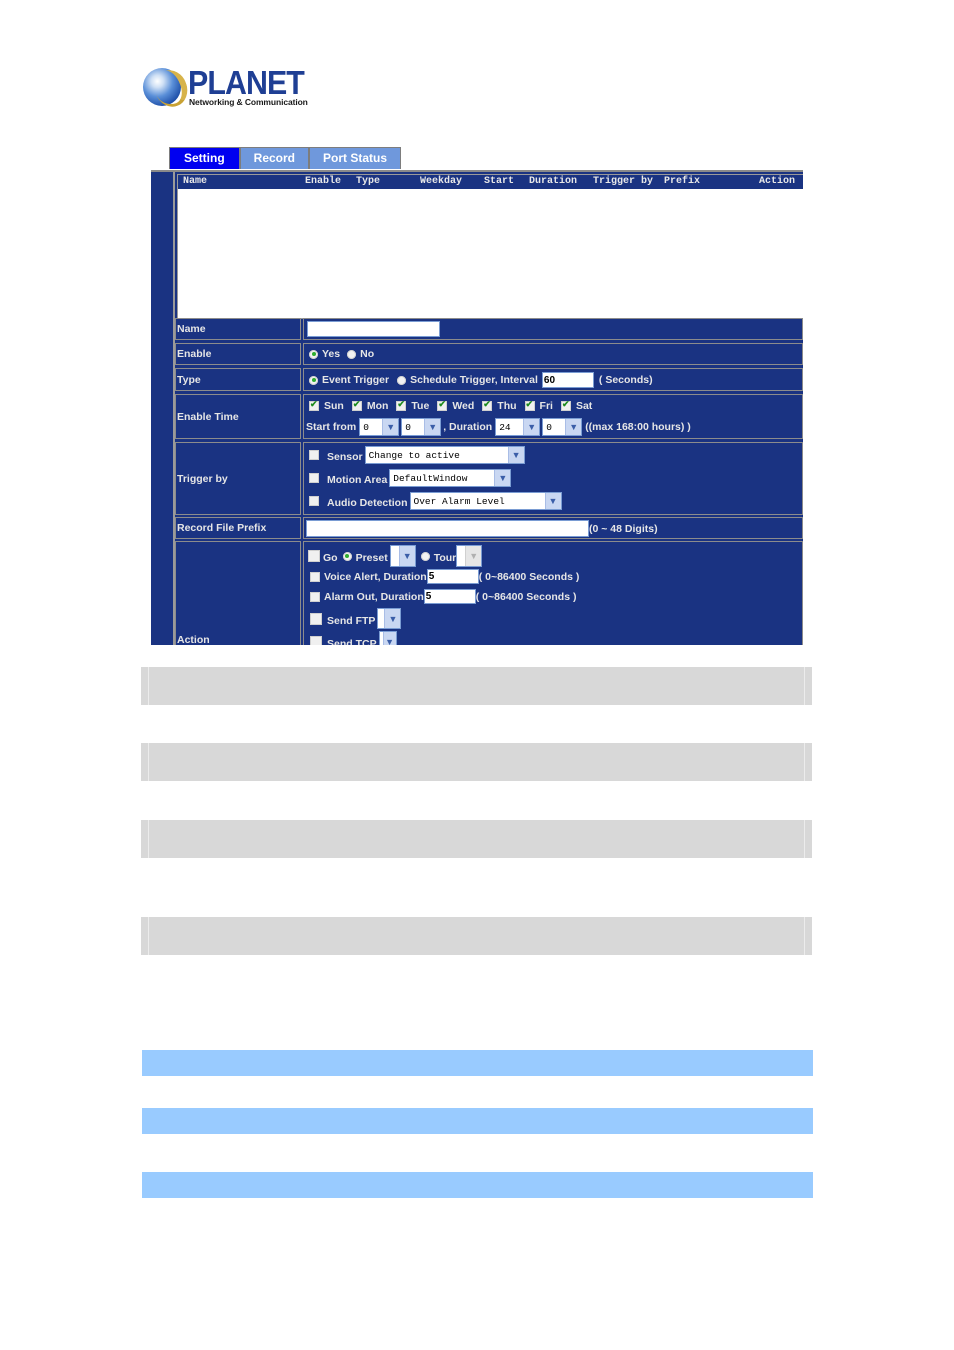 The image size is (954, 1350). What do you see at coordinates (379, 427) in the screenshot?
I see `start-hour-select: 0 ▼` at bounding box center [379, 427].